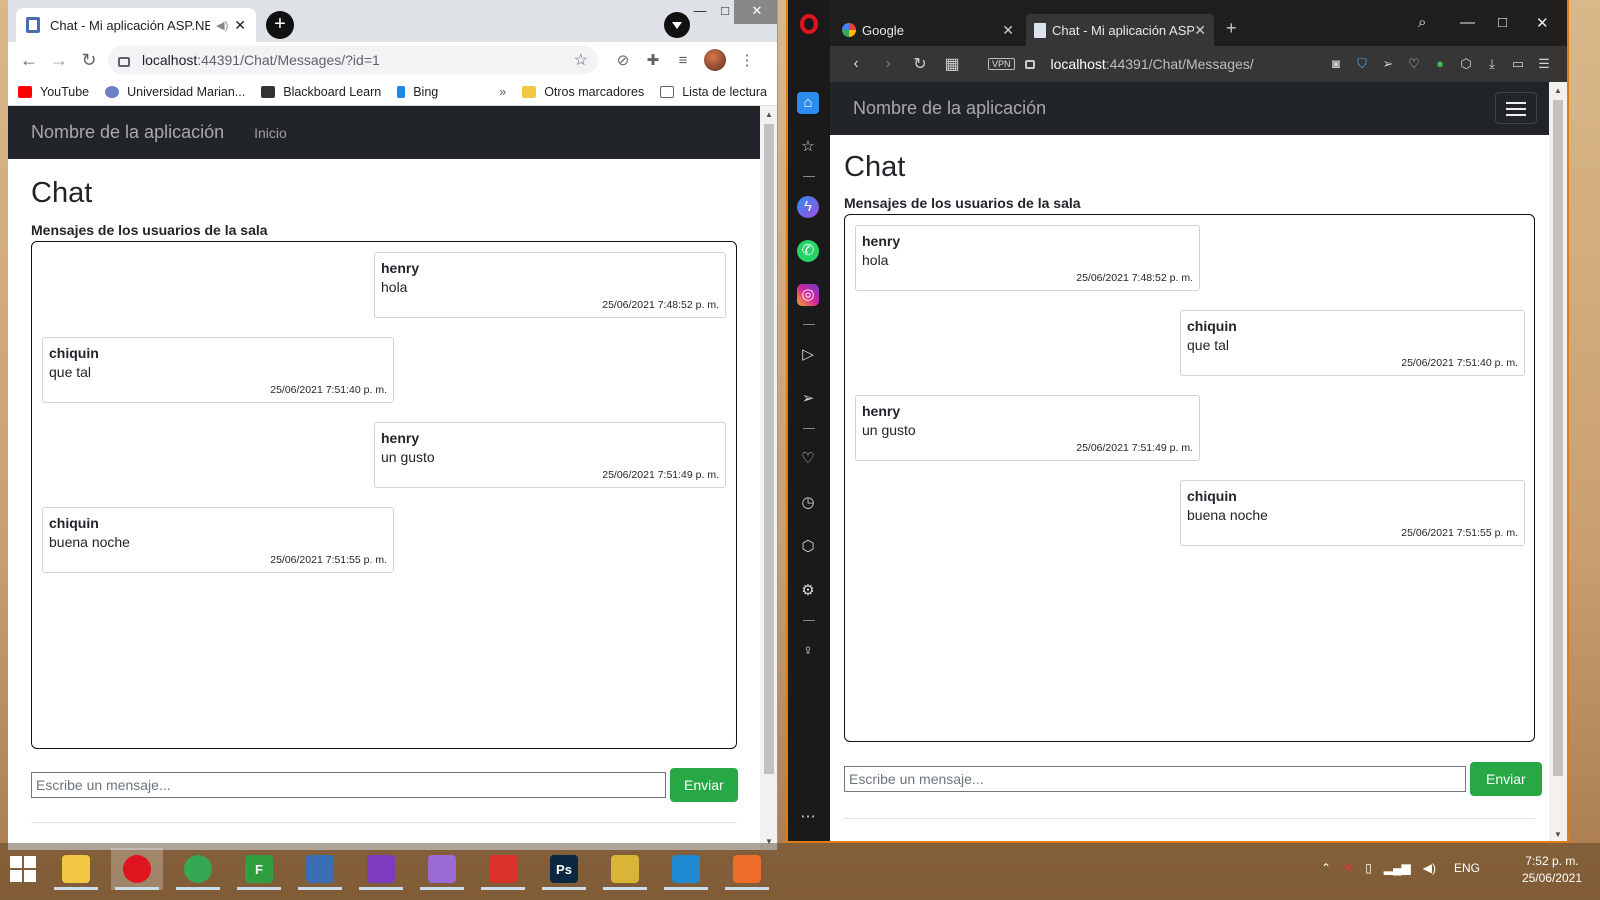 This screenshot has width=1600, height=900. Describe the element at coordinates (564, 869) in the screenshot. I see `taskbar-app-photoshop: Ps` at that location.